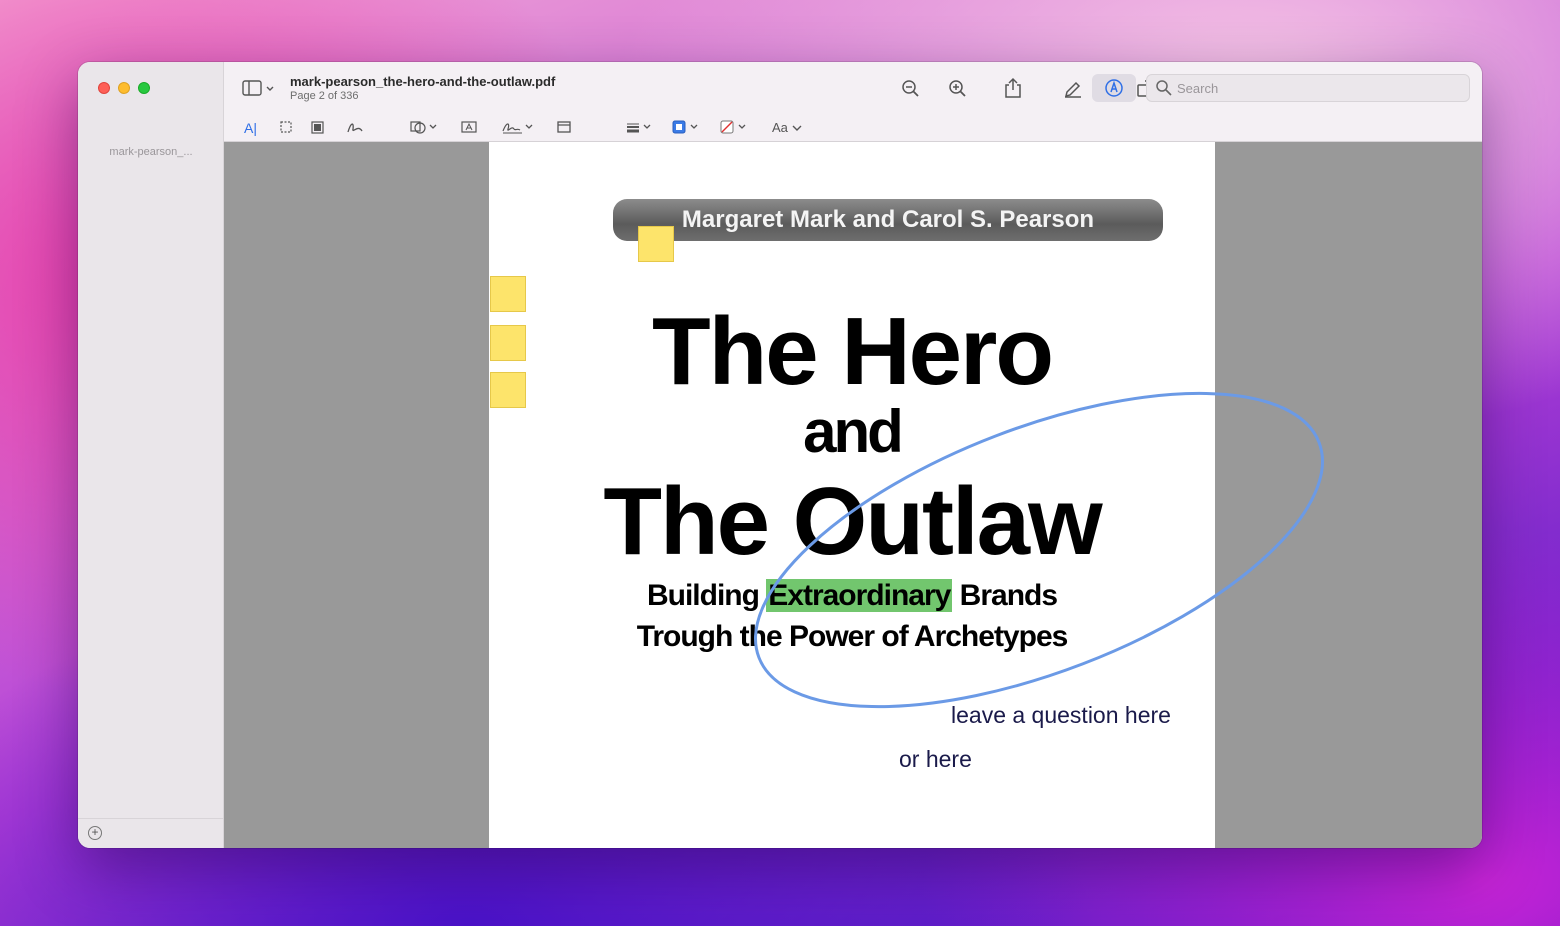 This screenshot has height=926, width=1560. I want to click on window-controls, so click(124, 88).